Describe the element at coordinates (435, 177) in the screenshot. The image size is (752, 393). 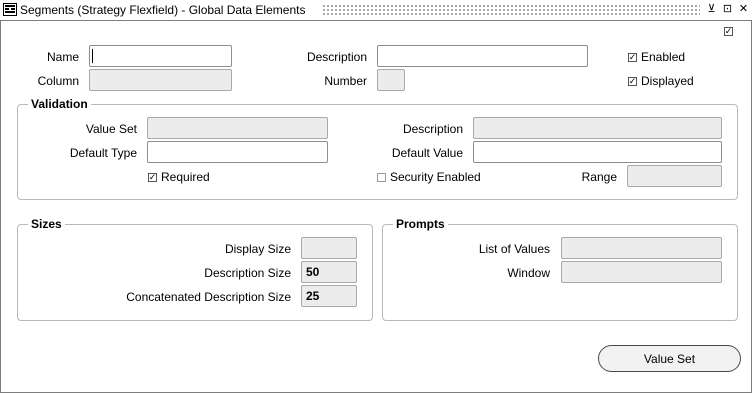
I see `security-enabled-label: Security Enabled` at that location.